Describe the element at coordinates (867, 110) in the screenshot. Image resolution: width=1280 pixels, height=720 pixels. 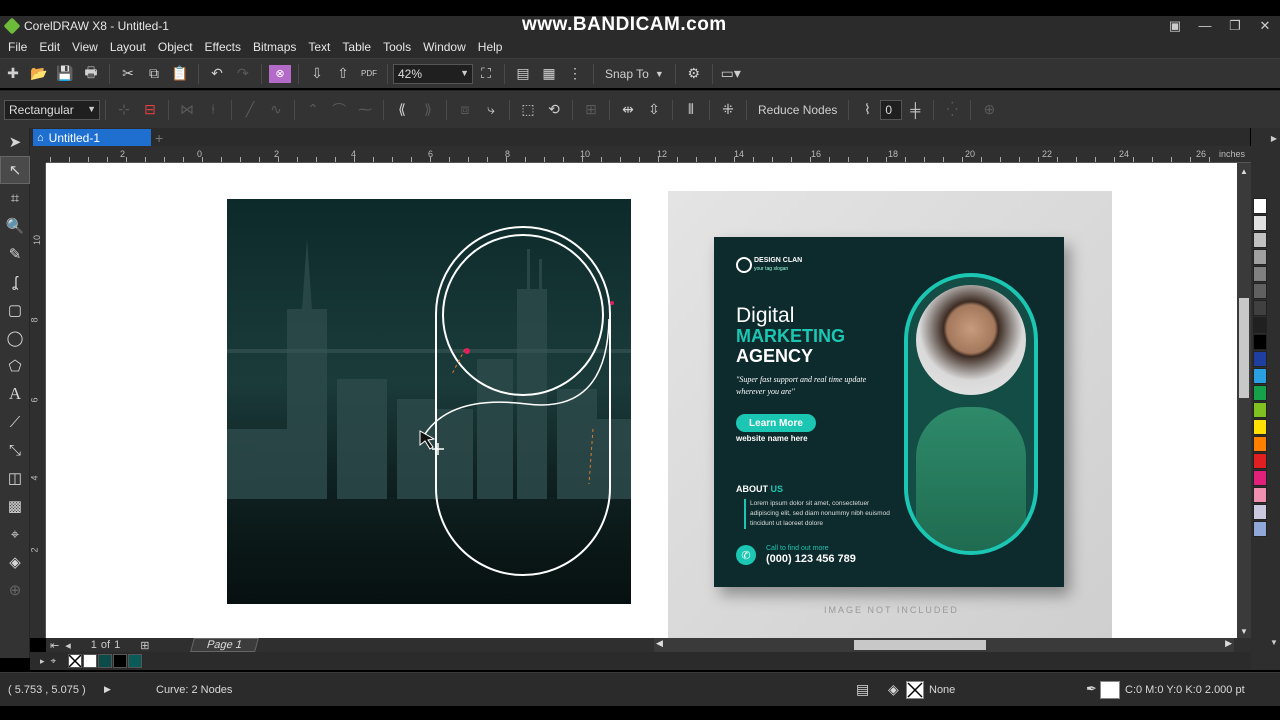
I see `curve-smoothness-icon: ⌇` at that location.